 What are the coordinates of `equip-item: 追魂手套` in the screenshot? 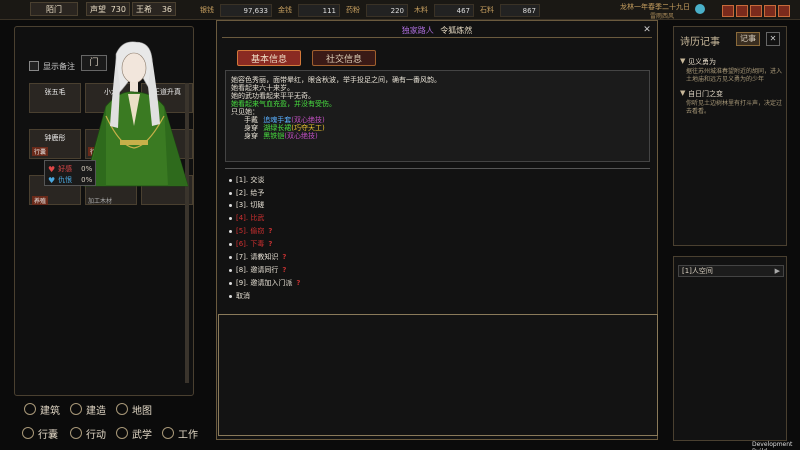 It's located at (277, 120).